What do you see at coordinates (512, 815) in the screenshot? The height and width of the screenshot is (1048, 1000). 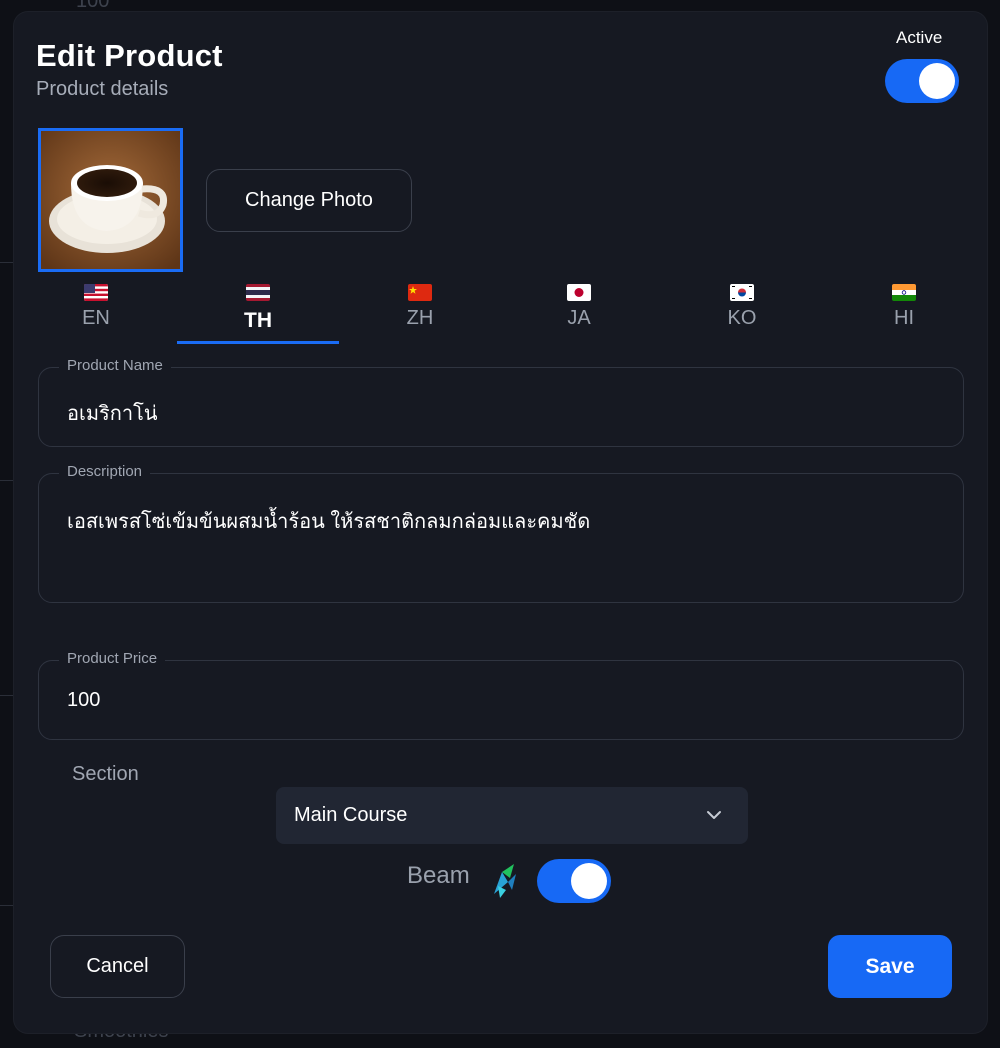 I see `section-select: Main Course` at bounding box center [512, 815].